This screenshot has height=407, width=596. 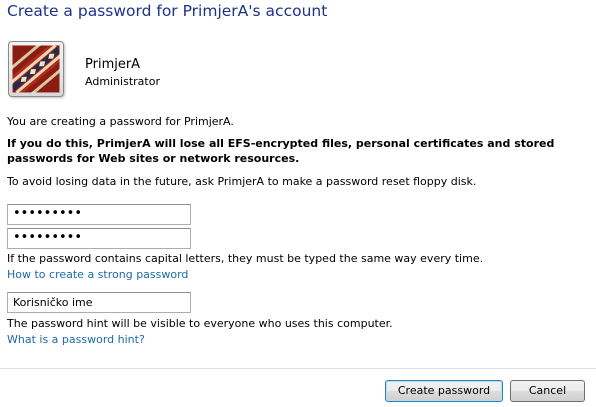 I want to click on carpet-picture-icon, so click(x=36, y=69).